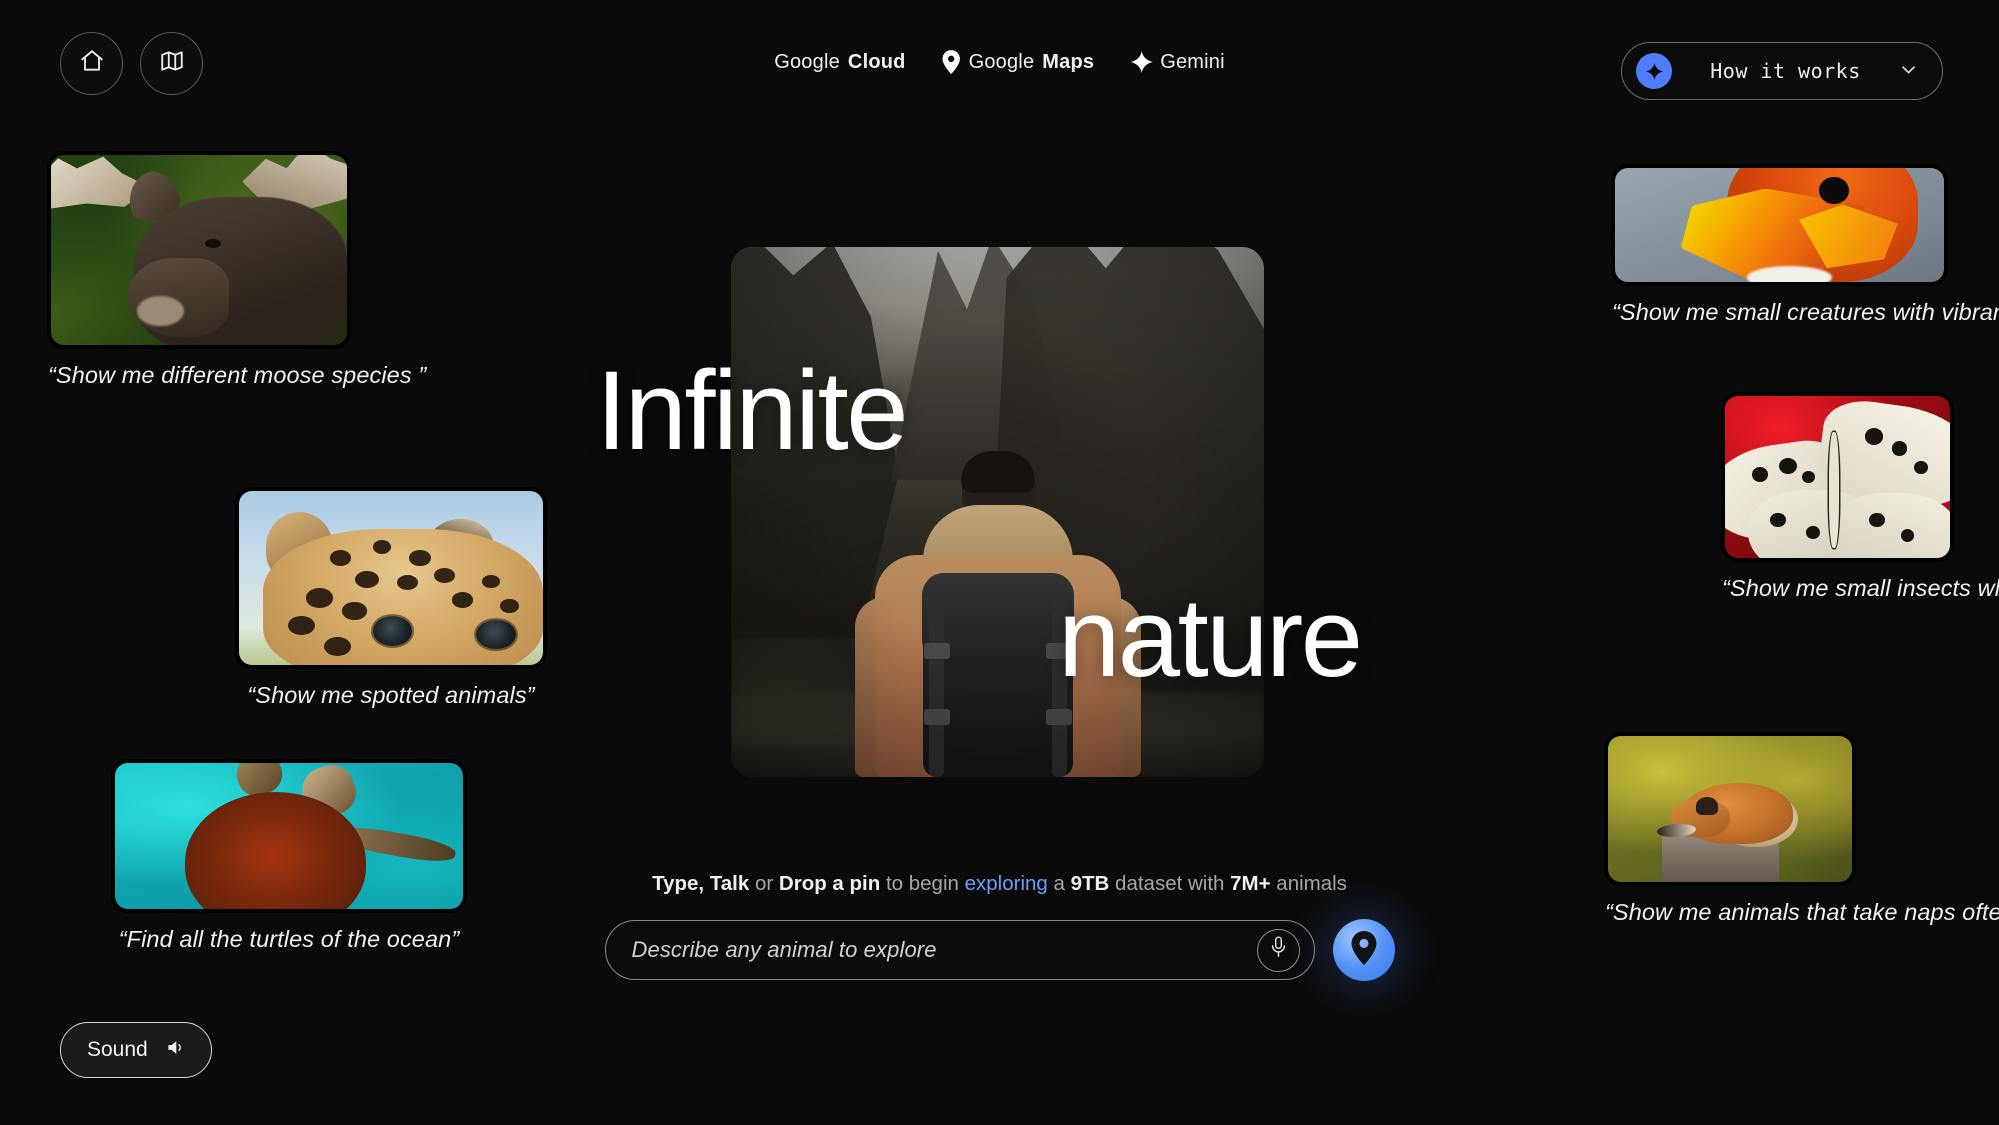  What do you see at coordinates (701, 883) in the screenshot?
I see `prompt-part1: Type, Talk` at bounding box center [701, 883].